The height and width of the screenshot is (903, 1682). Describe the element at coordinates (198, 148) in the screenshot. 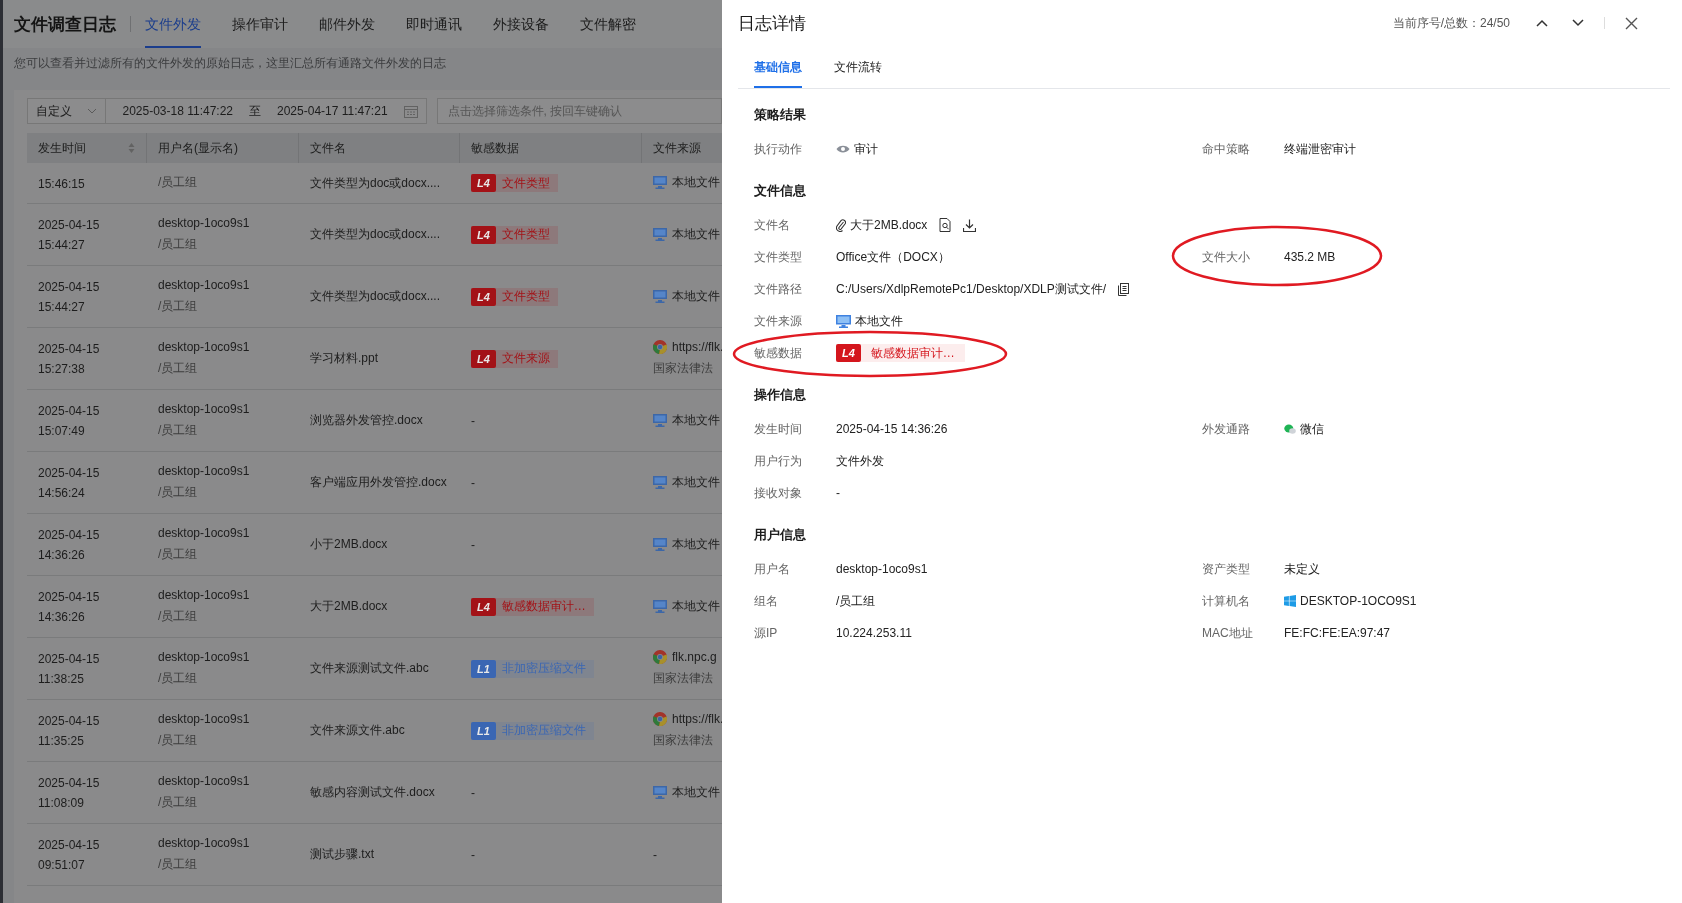

I see `column-header: 用户名(显示名)` at that location.